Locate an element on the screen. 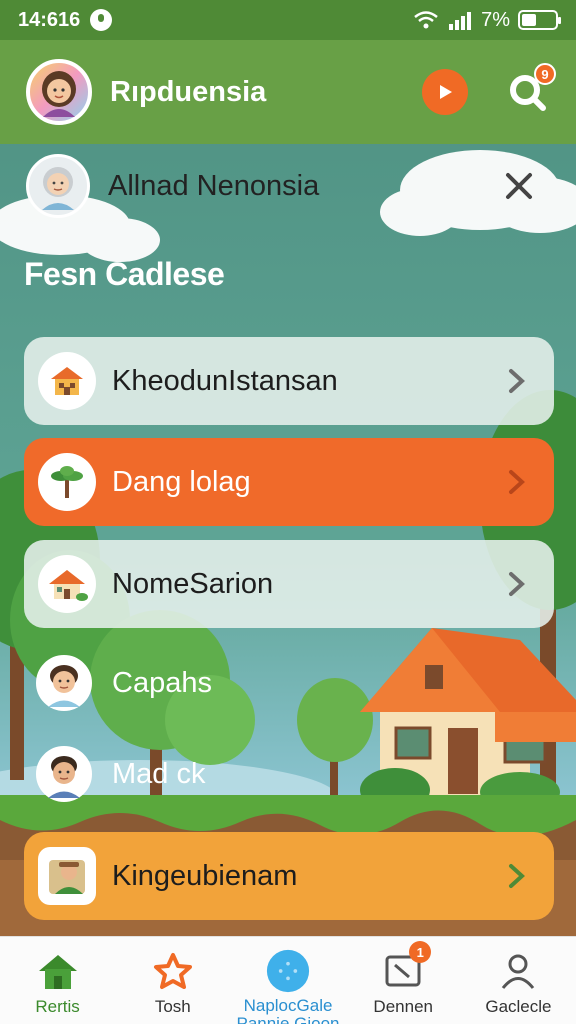 The height and width of the screenshot is (1024, 576). nav-sublabel: Pannie Gioon is located at coordinates (288, 1019).